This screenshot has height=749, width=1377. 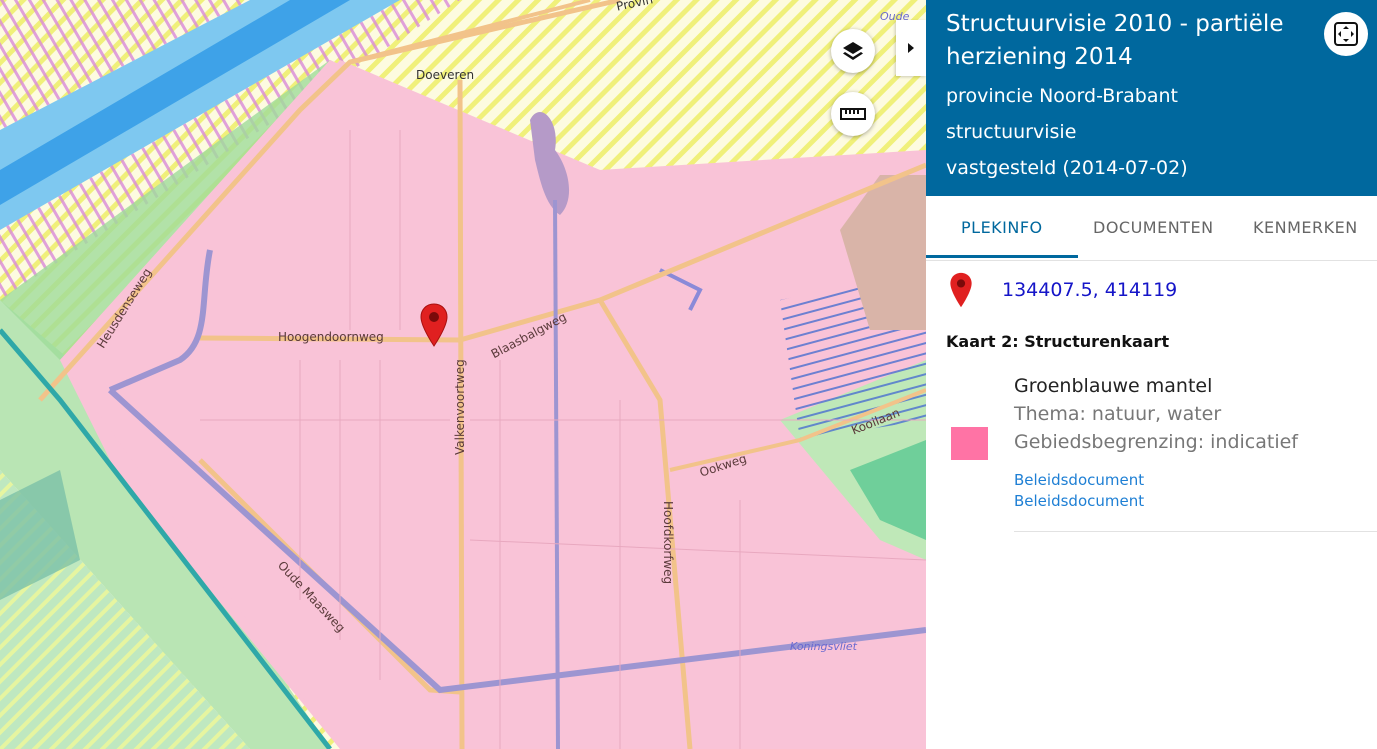 I want to click on collapse-panel-button, so click(x=911, y=48).